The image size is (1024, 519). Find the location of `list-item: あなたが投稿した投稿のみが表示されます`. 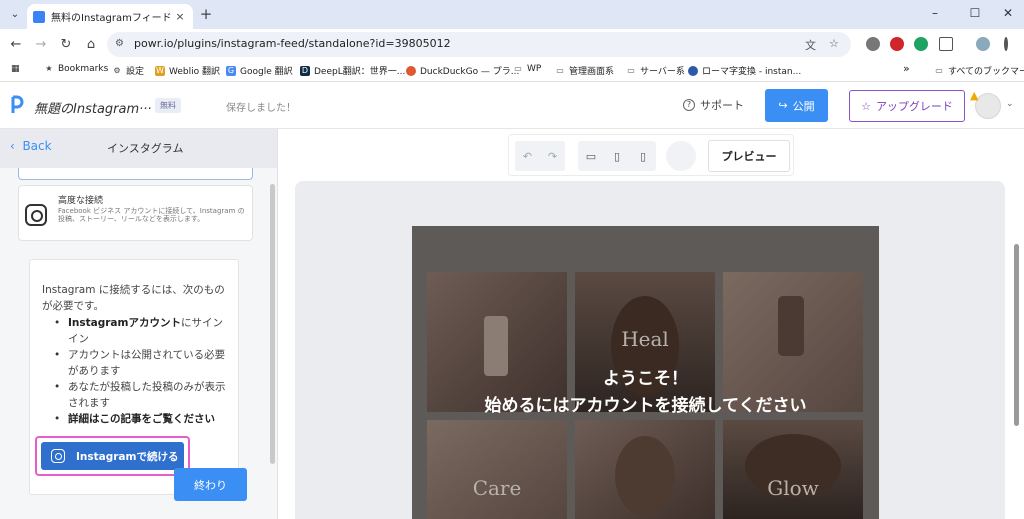

list-item: あなたが投稿した投稿のみが表示されます is located at coordinates (143, 395).